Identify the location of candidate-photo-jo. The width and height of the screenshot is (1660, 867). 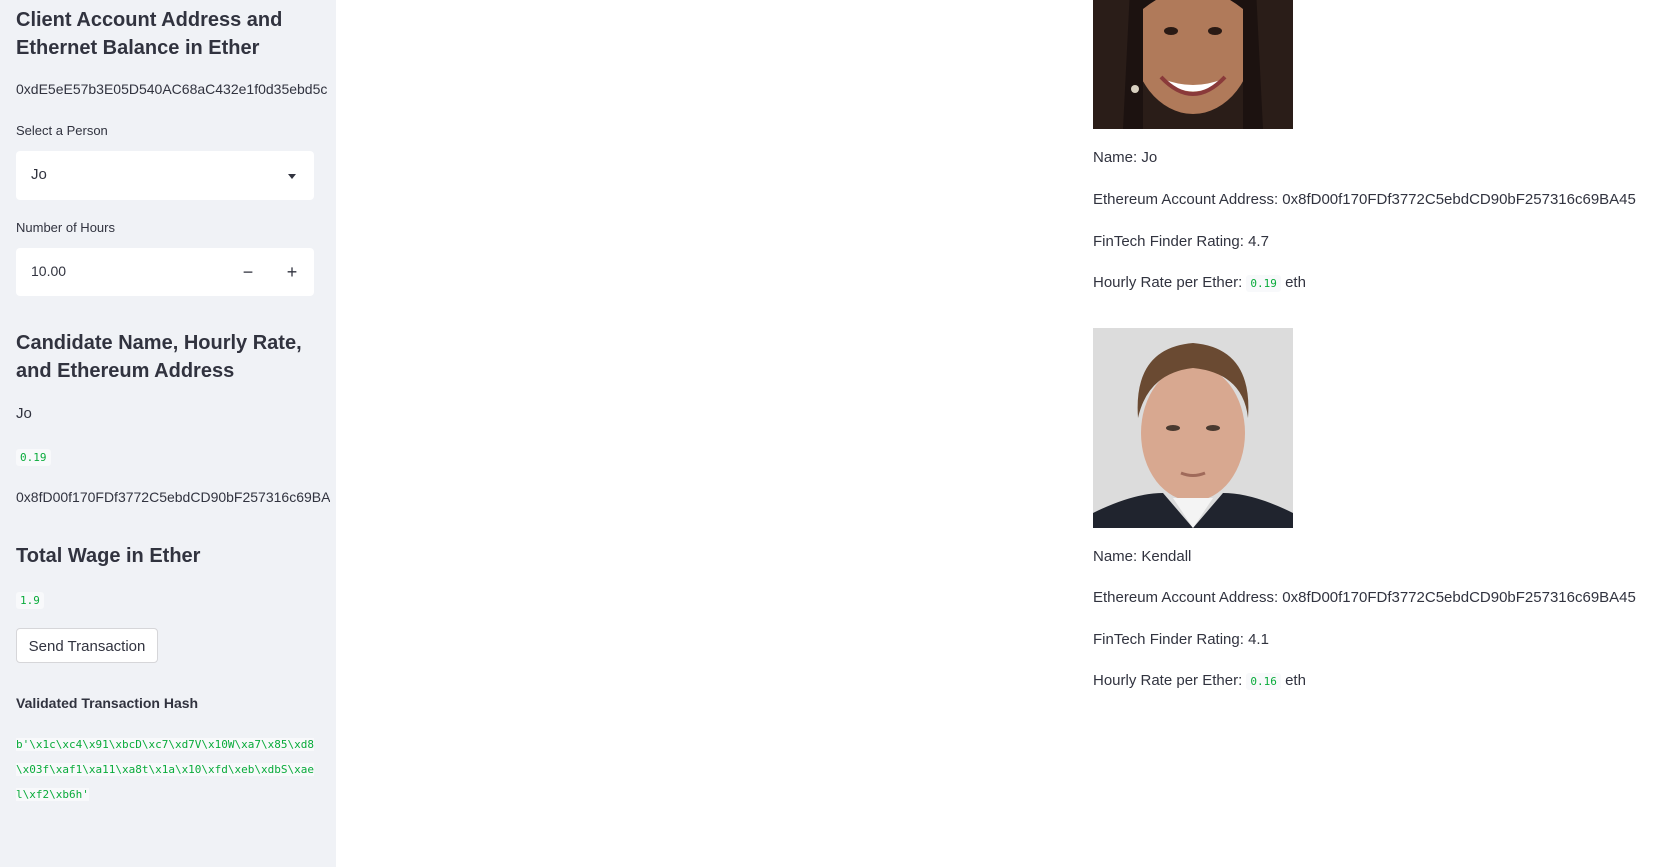
(1193, 64).